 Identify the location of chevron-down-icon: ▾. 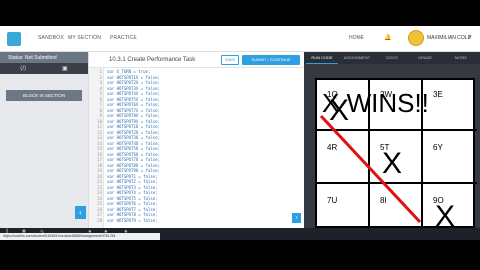
(470, 37).